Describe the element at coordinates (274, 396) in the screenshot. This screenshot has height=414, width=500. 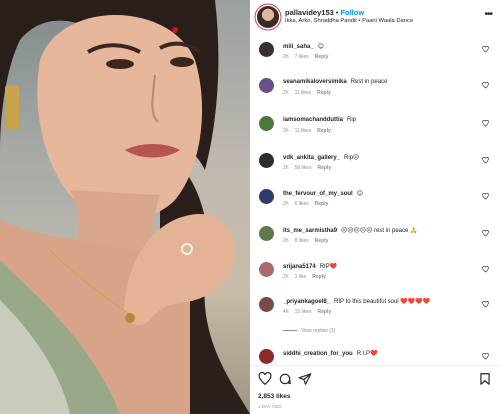
I see `likes-count: 2,853 likes` at that location.